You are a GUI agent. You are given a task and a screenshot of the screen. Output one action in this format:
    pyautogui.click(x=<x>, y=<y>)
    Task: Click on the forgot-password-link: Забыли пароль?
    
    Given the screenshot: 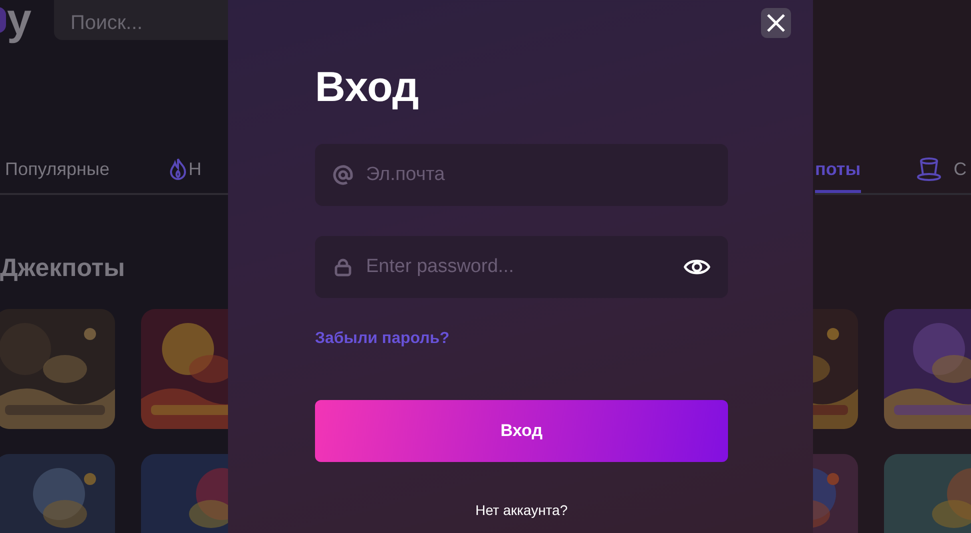 What is the action you would take?
    pyautogui.click(x=382, y=339)
    